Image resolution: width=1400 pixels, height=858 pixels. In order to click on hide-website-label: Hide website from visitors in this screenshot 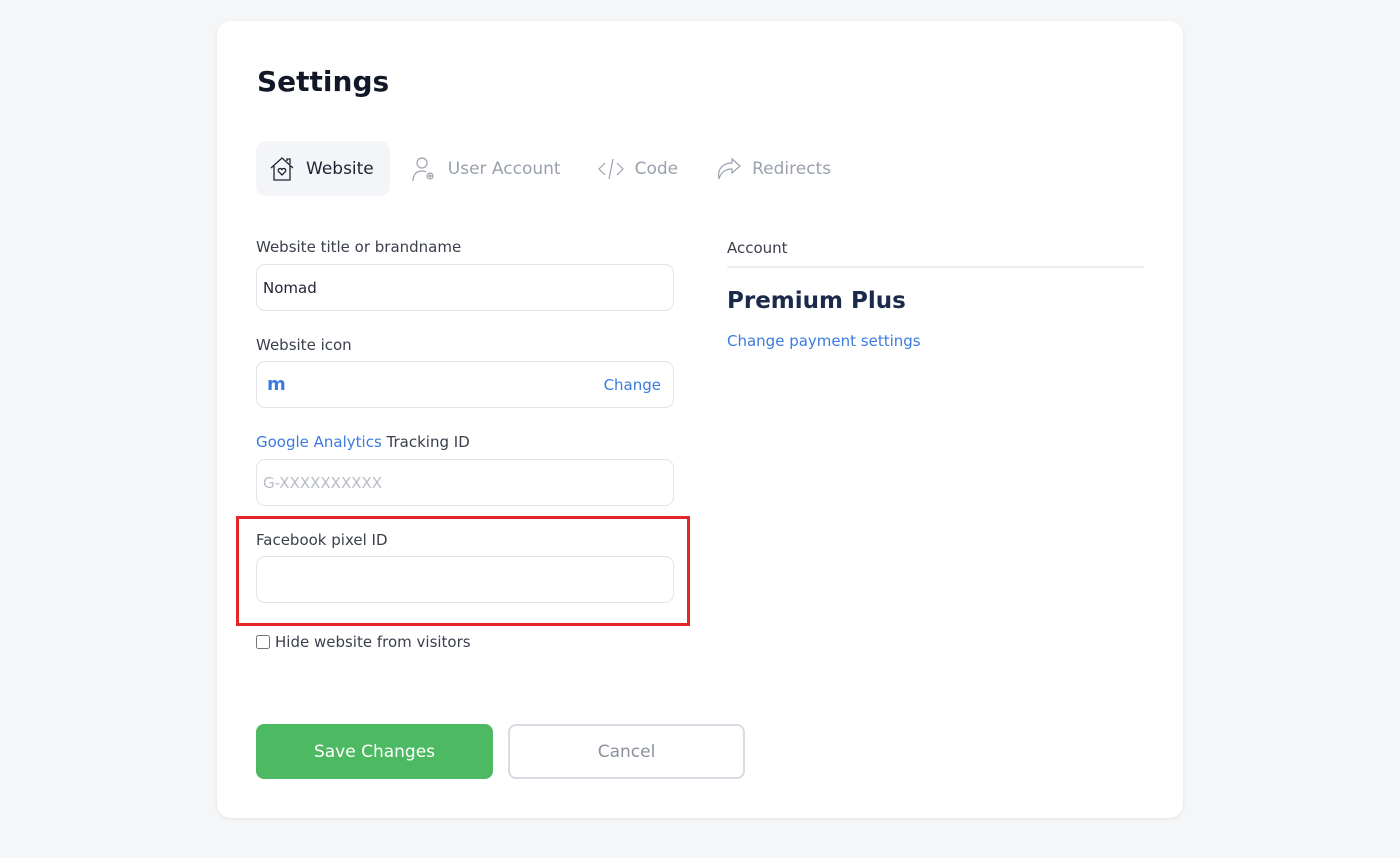, I will do `click(373, 642)`.